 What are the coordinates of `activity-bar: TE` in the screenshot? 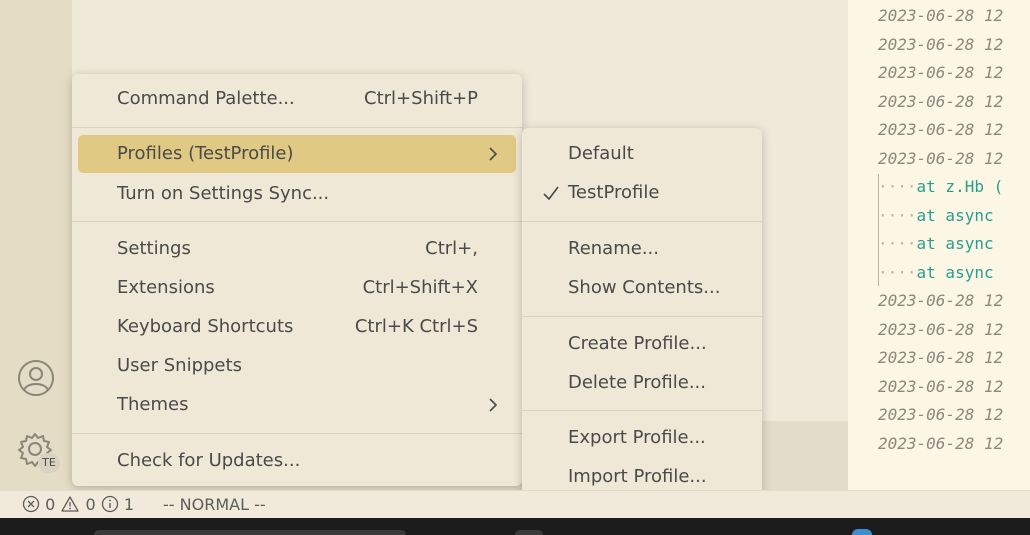 It's located at (36, 245).